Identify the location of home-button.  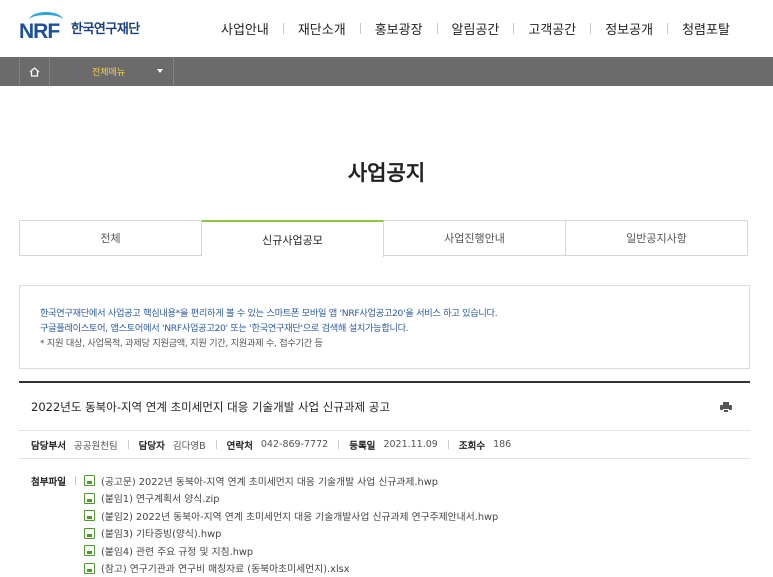
(34, 71).